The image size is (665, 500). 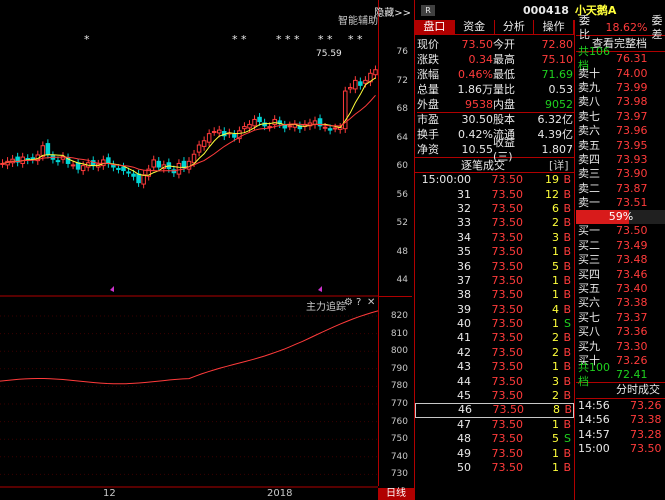 What do you see at coordinates (620, 231) in the screenshot?
I see `buy-level: 买一 73.50` at bounding box center [620, 231].